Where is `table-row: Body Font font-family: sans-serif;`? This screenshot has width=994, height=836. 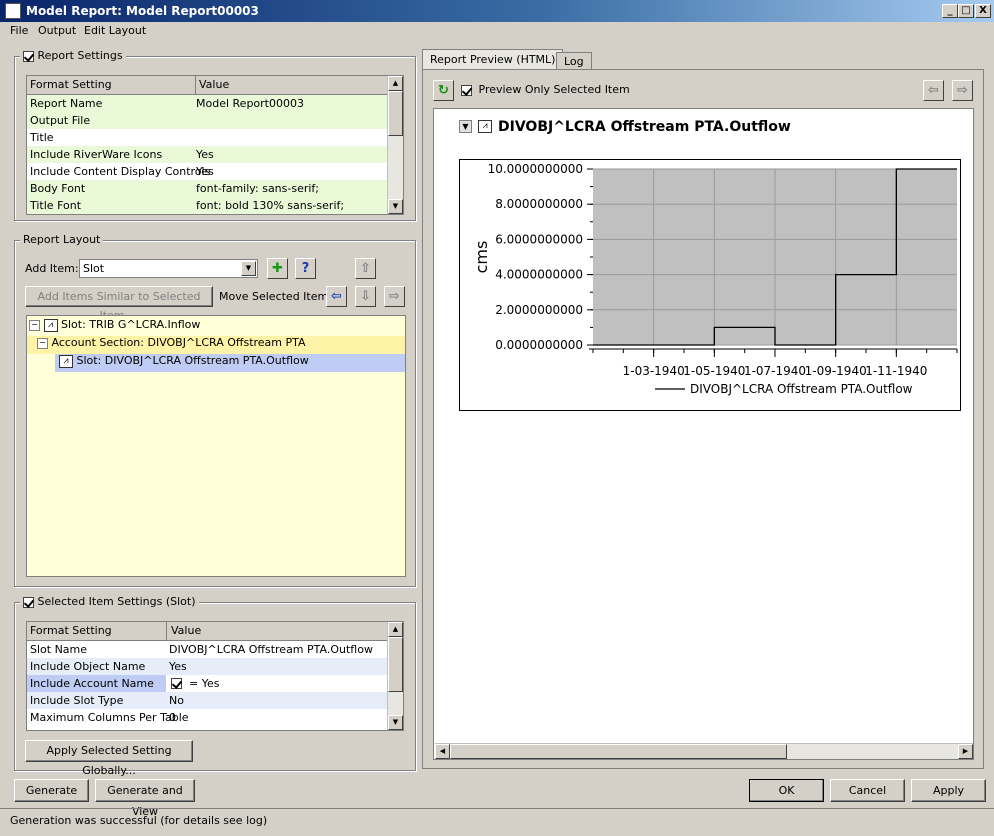
table-row: Body Font font-family: sans-serif; is located at coordinates (215, 188).